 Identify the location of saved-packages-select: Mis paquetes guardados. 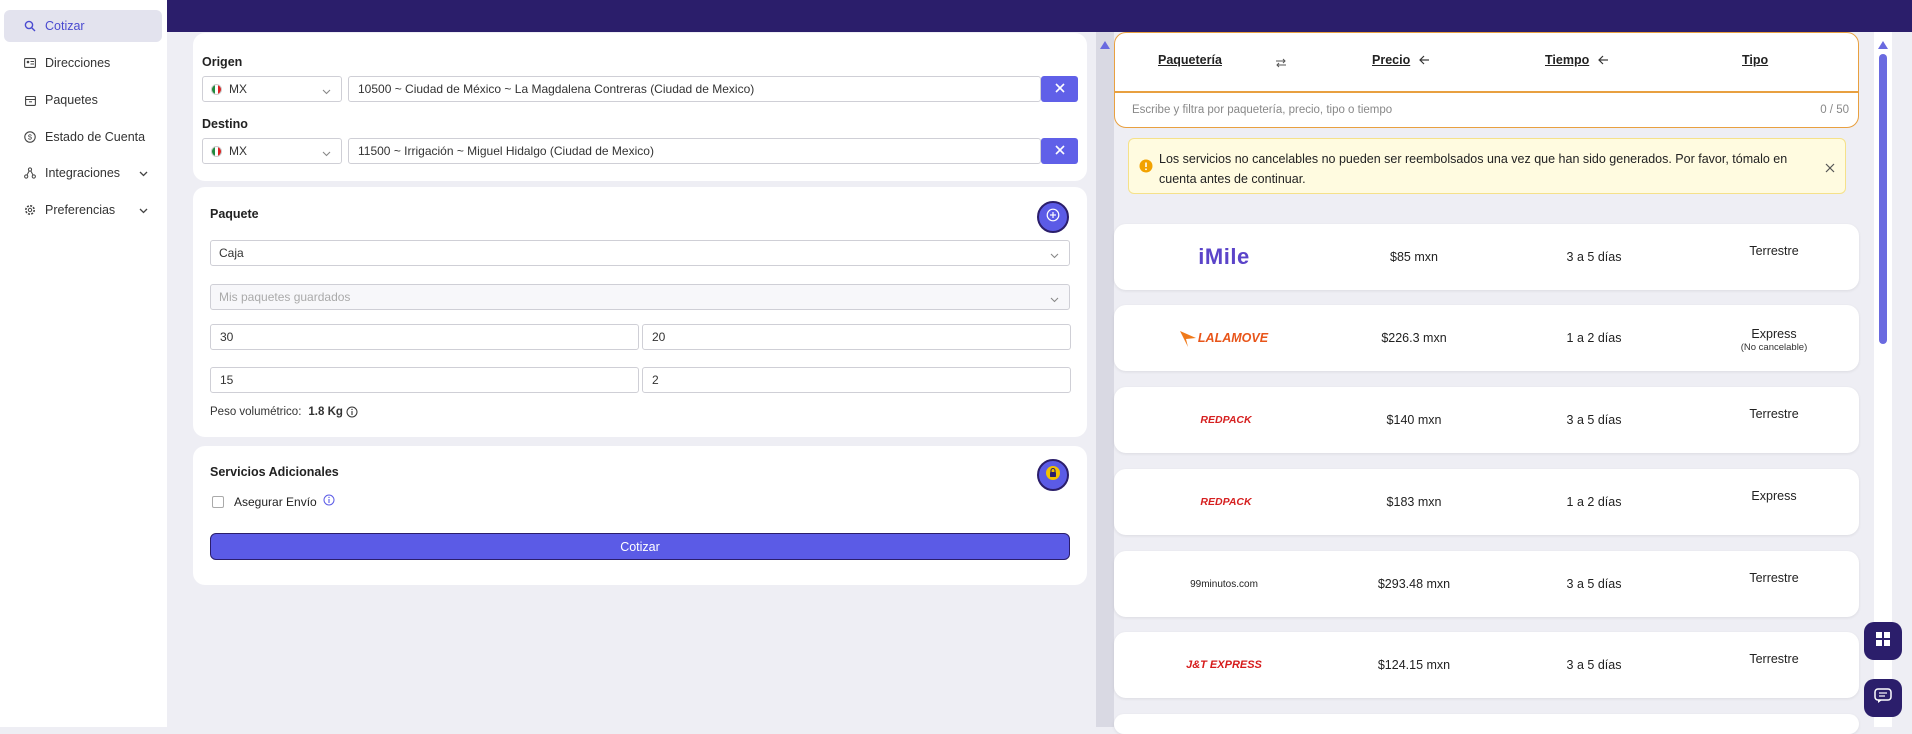
(640, 297).